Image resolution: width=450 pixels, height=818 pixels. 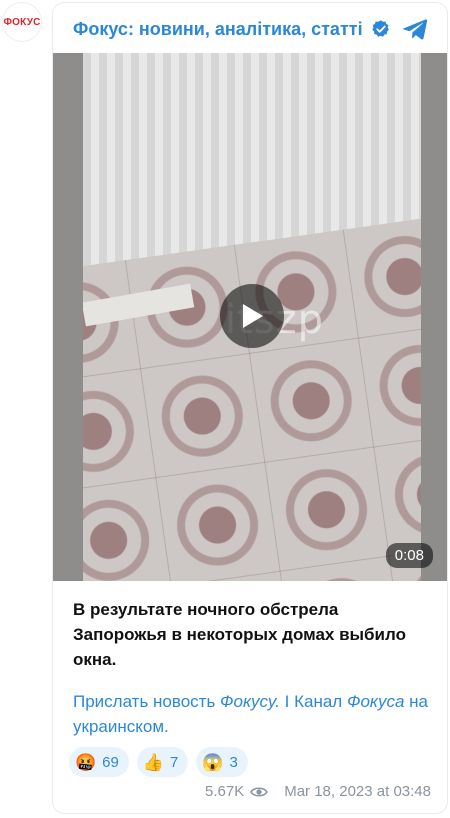 What do you see at coordinates (213, 762) in the screenshot?
I see `scream-face-icon: 😱` at bounding box center [213, 762].